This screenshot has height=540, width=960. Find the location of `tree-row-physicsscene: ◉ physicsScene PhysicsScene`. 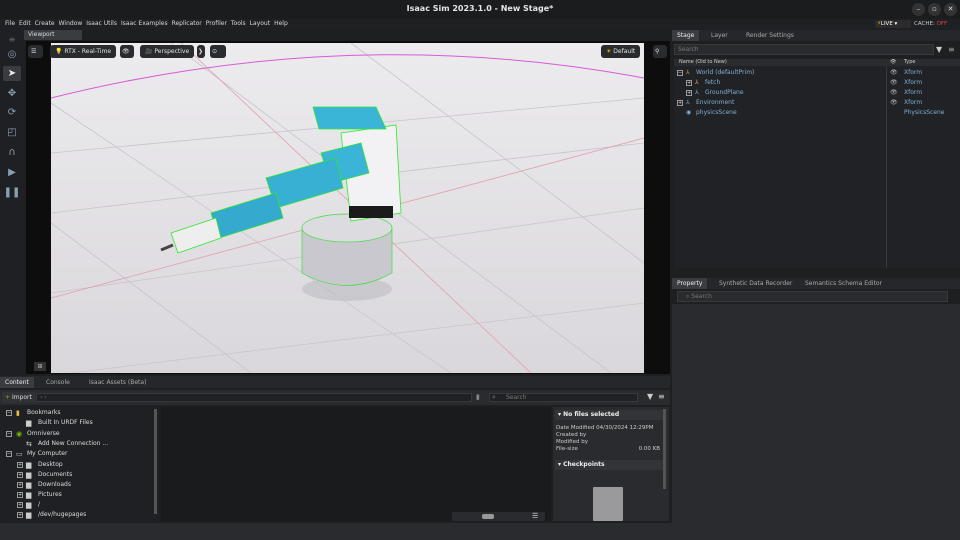

tree-row-physicsscene: ◉ physicsScene PhysicsScene is located at coordinates (817, 113).